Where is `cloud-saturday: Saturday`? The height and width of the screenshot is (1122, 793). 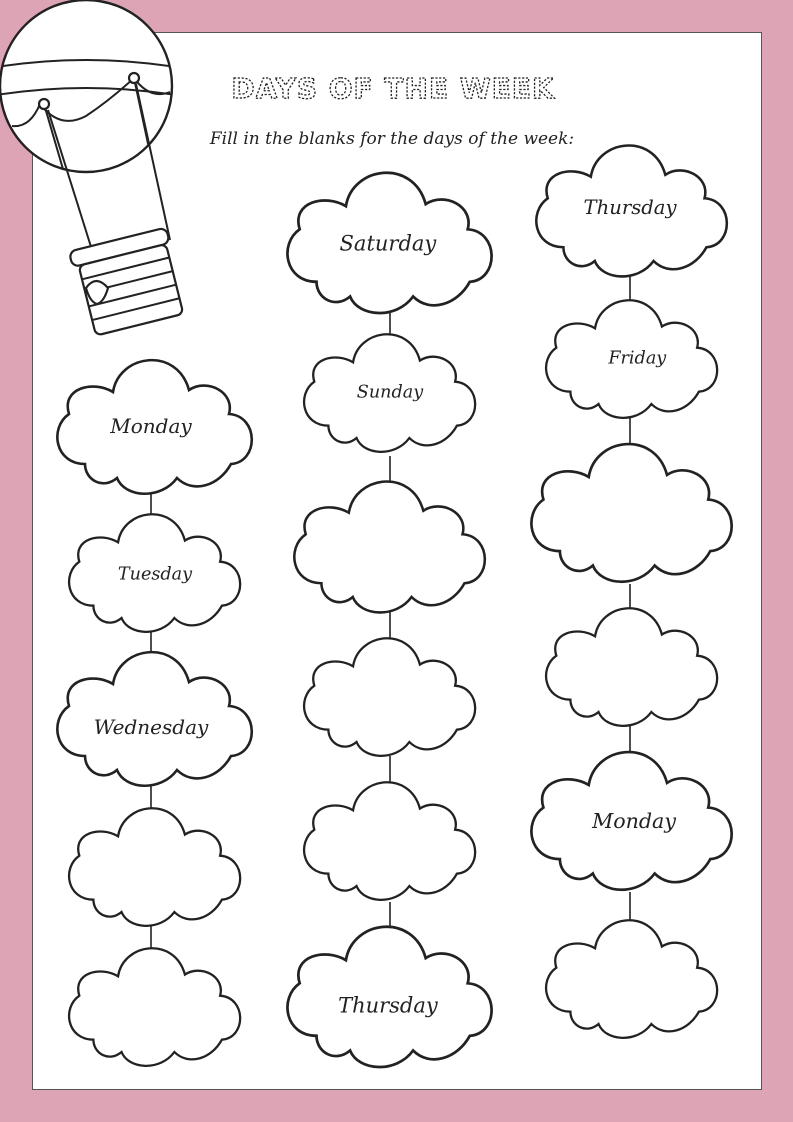
cloud-saturday: Saturday is located at coordinates (389, 243).